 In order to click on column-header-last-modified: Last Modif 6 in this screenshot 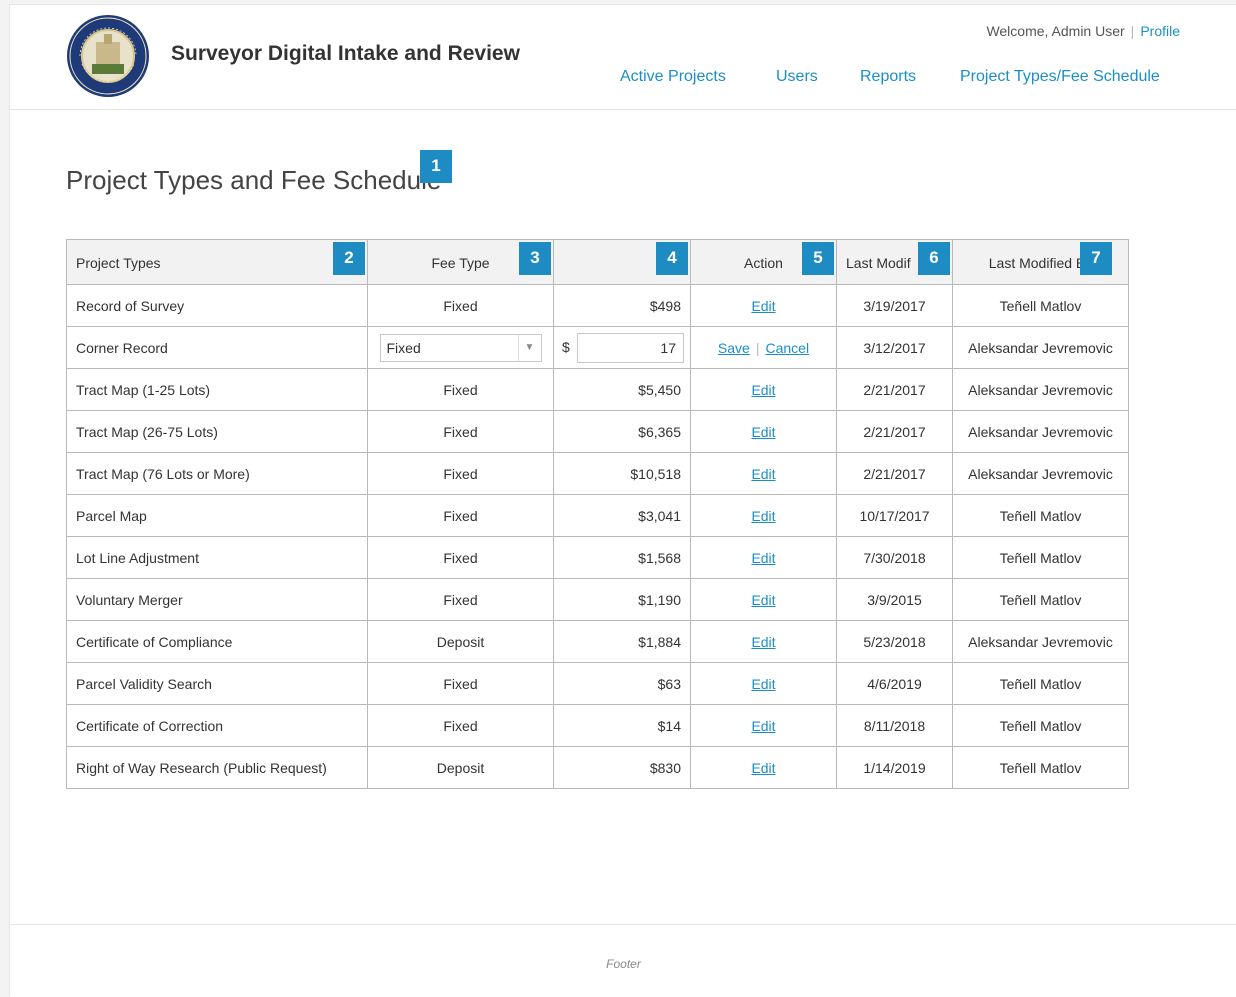, I will do `click(894, 262)`.